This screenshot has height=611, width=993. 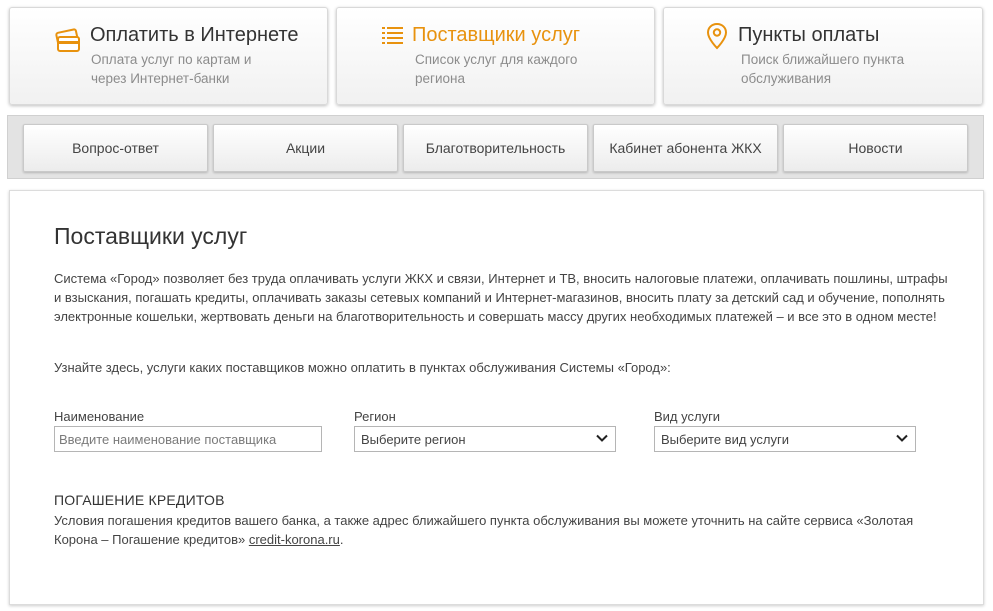 I want to click on nav-promotions-button: Акции, so click(x=305, y=148).